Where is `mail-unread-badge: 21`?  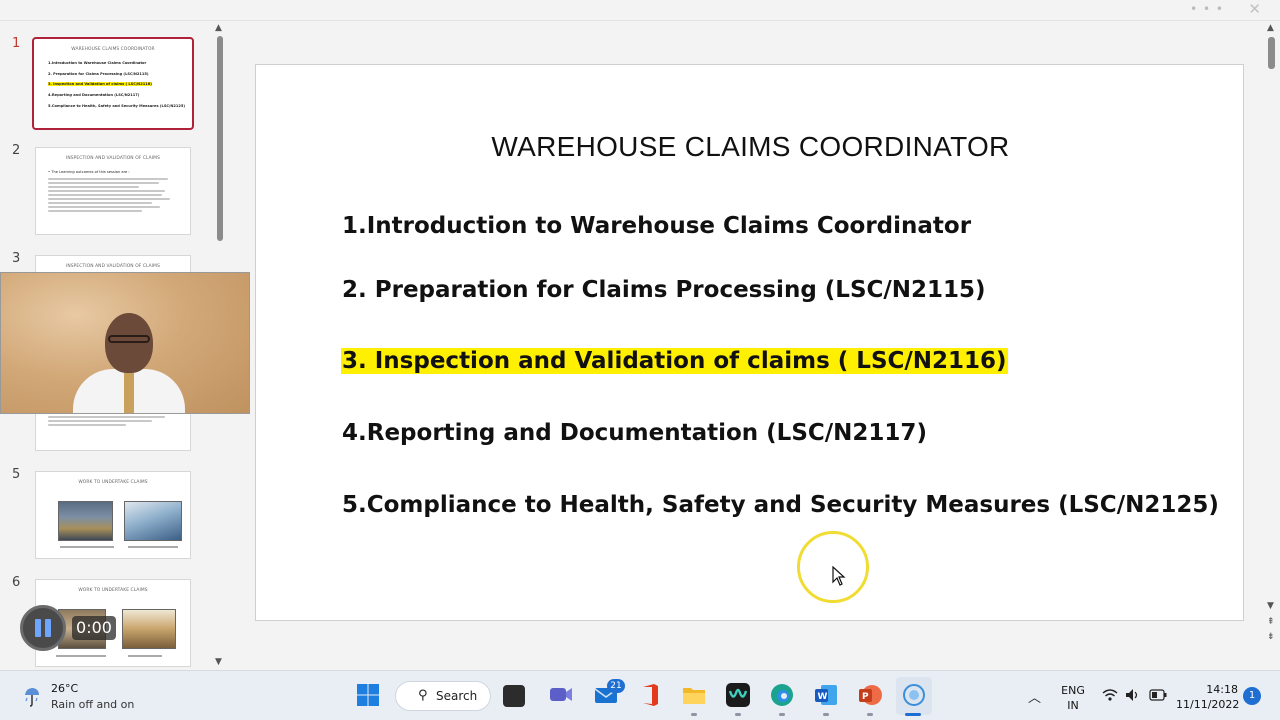 mail-unread-badge: 21 is located at coordinates (616, 686).